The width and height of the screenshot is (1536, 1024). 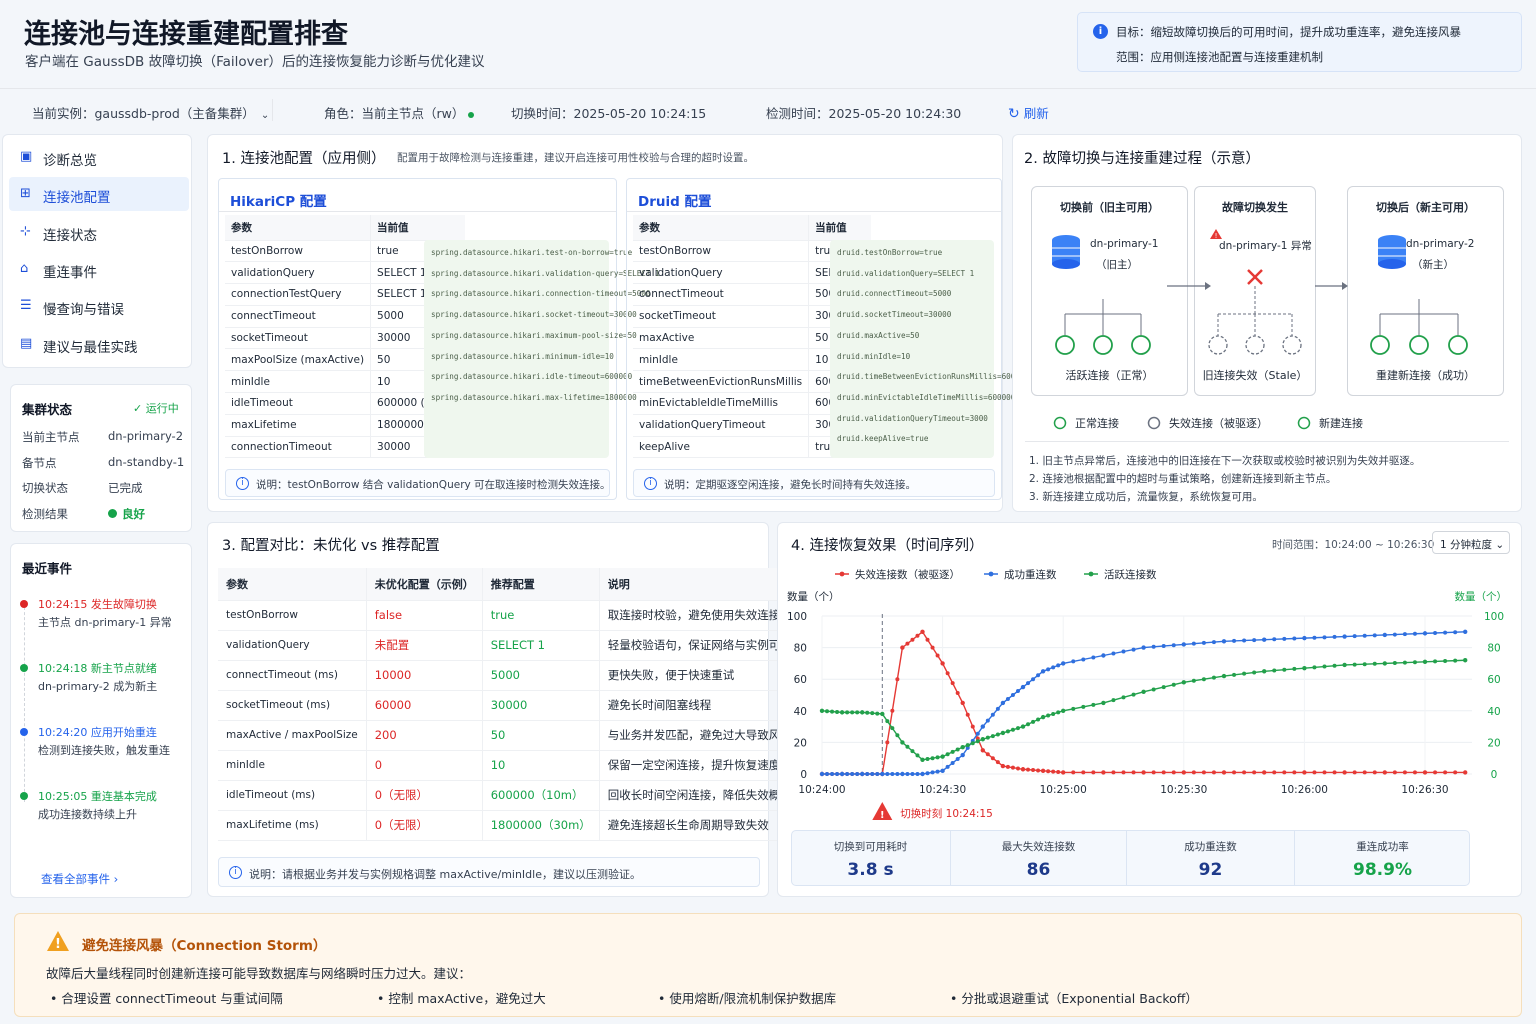 I want to click on sidebar-item-3: ⌂ 重连事件, so click(x=99, y=269).